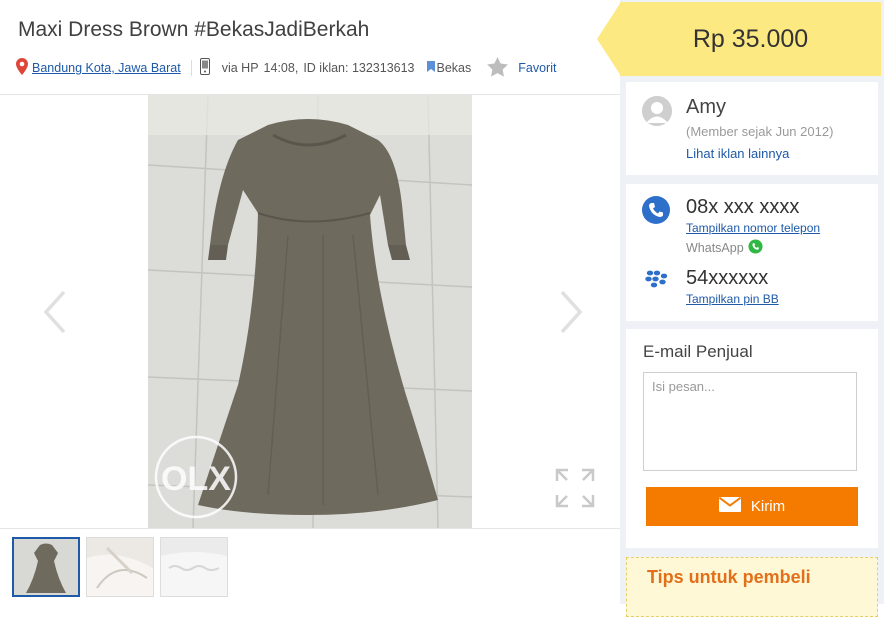 This screenshot has height=617, width=884. What do you see at coordinates (609, 39) in the screenshot?
I see `price-tag-arrow` at bounding box center [609, 39].